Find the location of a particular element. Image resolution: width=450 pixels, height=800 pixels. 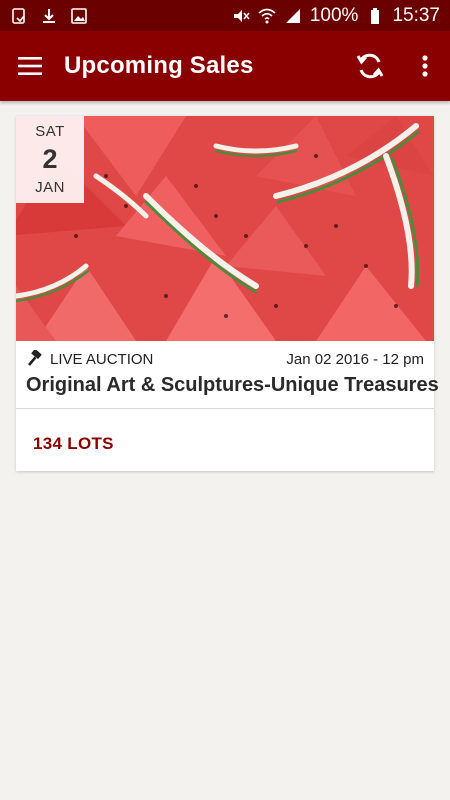

menu-icon is located at coordinates (30, 66).